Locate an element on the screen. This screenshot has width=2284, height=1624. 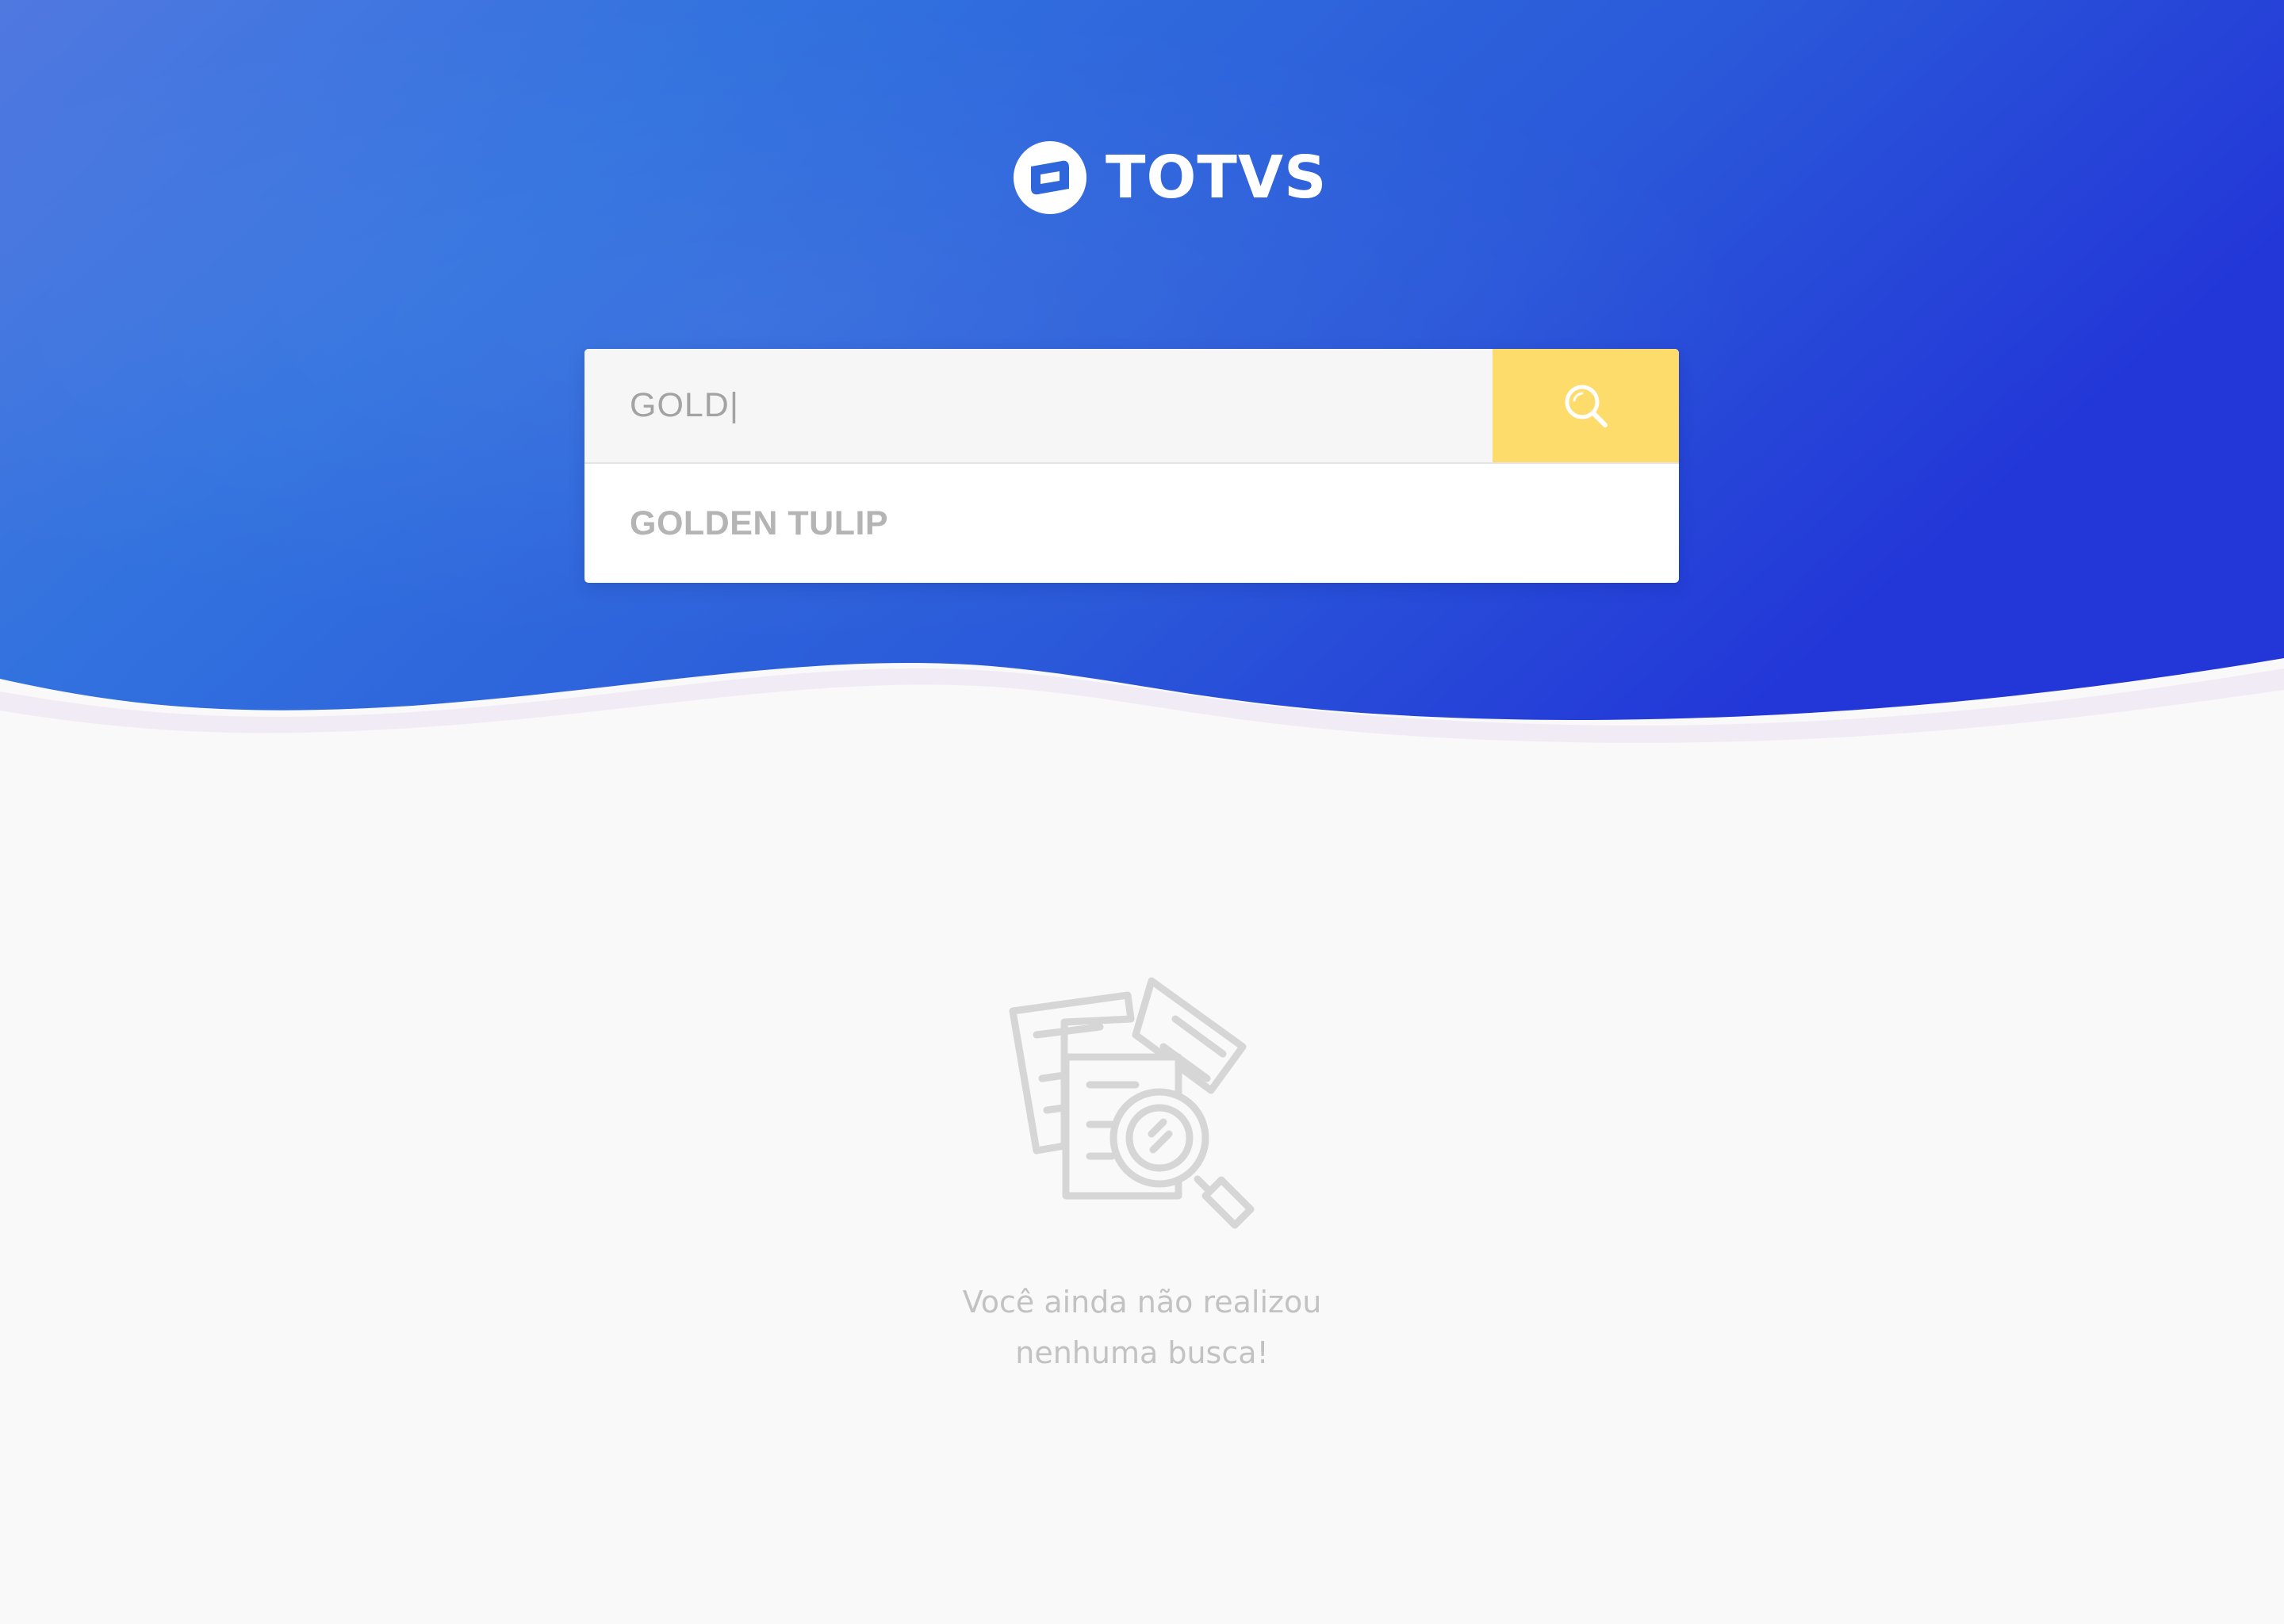
search-icon is located at coordinates (1586, 406).